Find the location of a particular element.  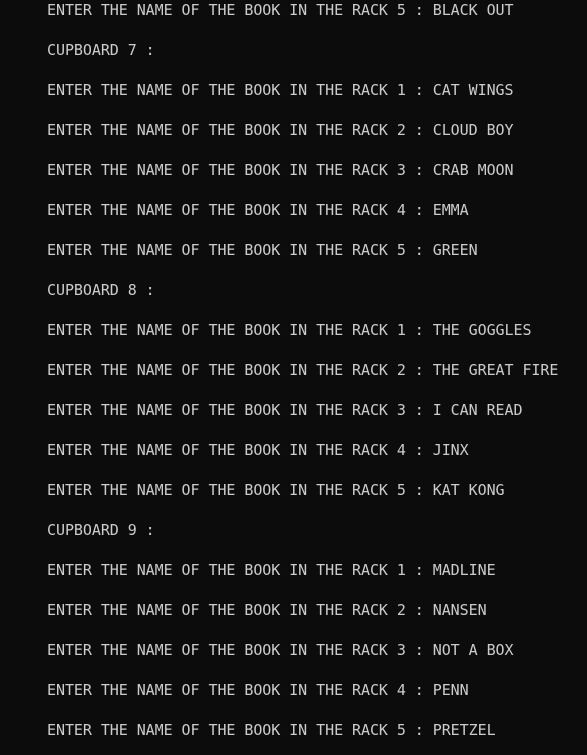

cupboard-heading: CUPBOARD 9 : is located at coordinates (101, 530).